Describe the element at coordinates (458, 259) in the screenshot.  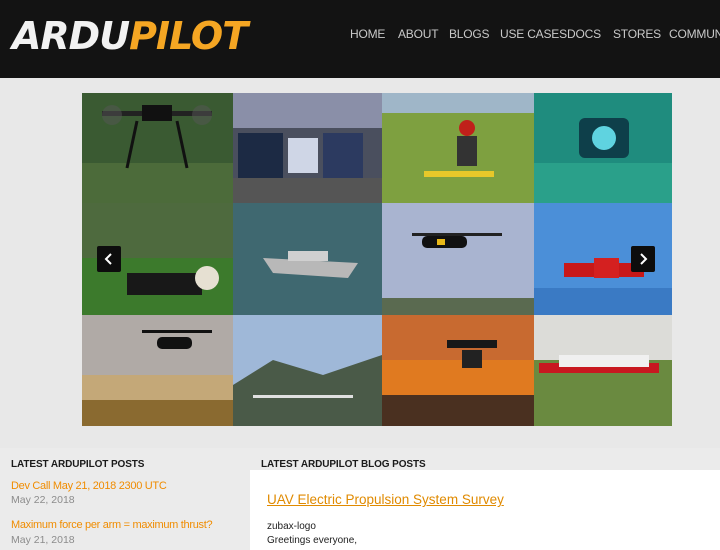
I see `helicopter-sky-photo` at that location.